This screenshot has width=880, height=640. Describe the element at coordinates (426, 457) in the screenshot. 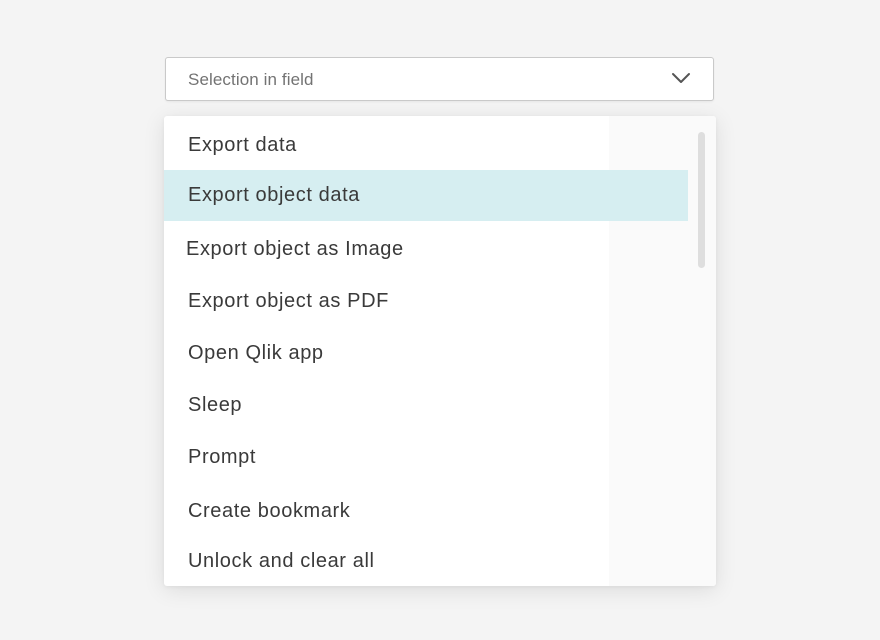

I see `menu-item-prompt: Prompt` at that location.